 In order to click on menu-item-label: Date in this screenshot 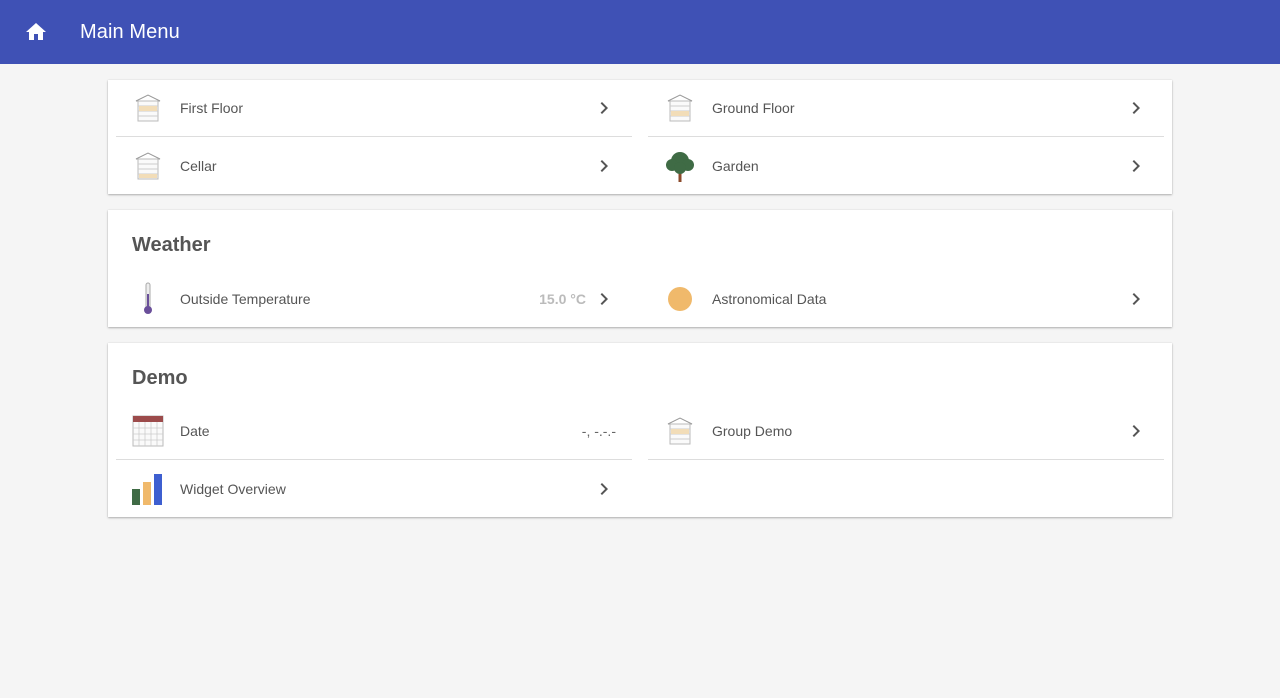, I will do `click(195, 431)`.